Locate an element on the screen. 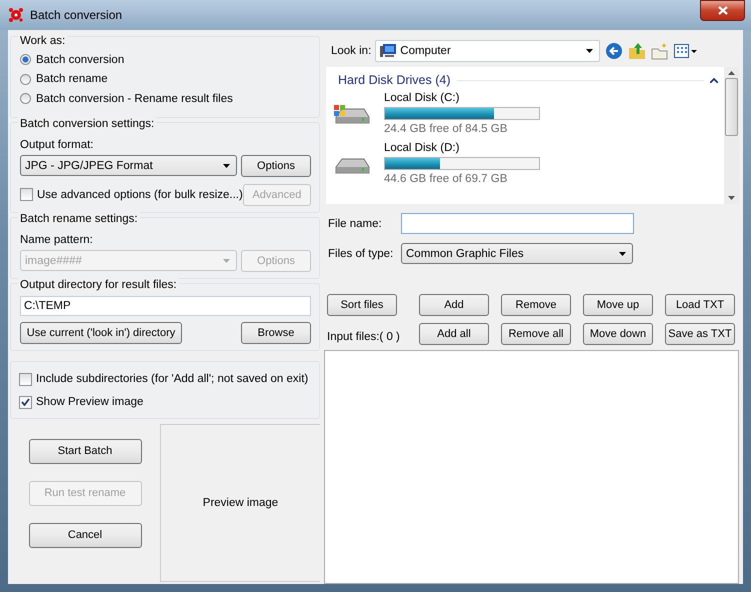 The width and height of the screenshot is (751, 592). checkbox-label: Include subdirectories (for 'Add all'; not saved on exit) is located at coordinates (172, 379).